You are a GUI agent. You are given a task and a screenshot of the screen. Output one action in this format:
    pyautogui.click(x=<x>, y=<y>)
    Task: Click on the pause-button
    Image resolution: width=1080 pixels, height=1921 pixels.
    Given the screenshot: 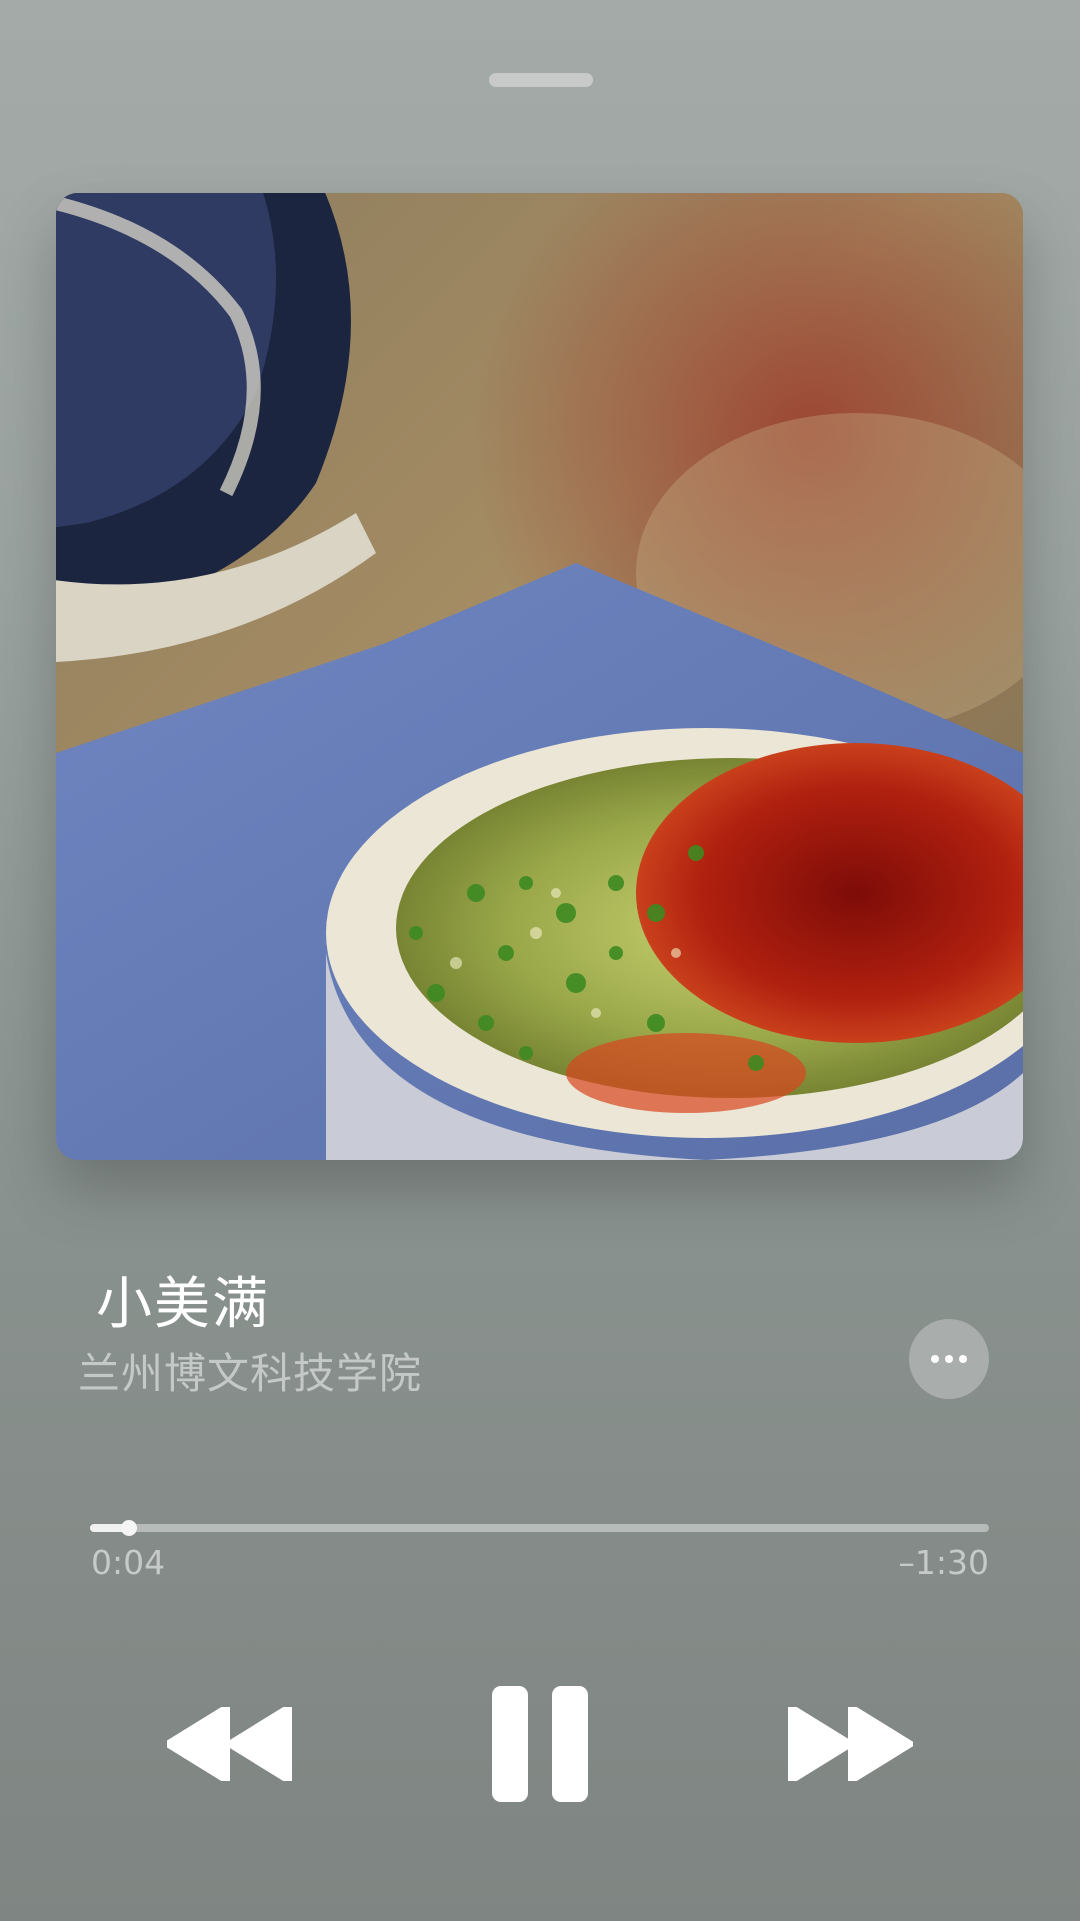 What is the action you would take?
    pyautogui.click(x=540, y=1744)
    